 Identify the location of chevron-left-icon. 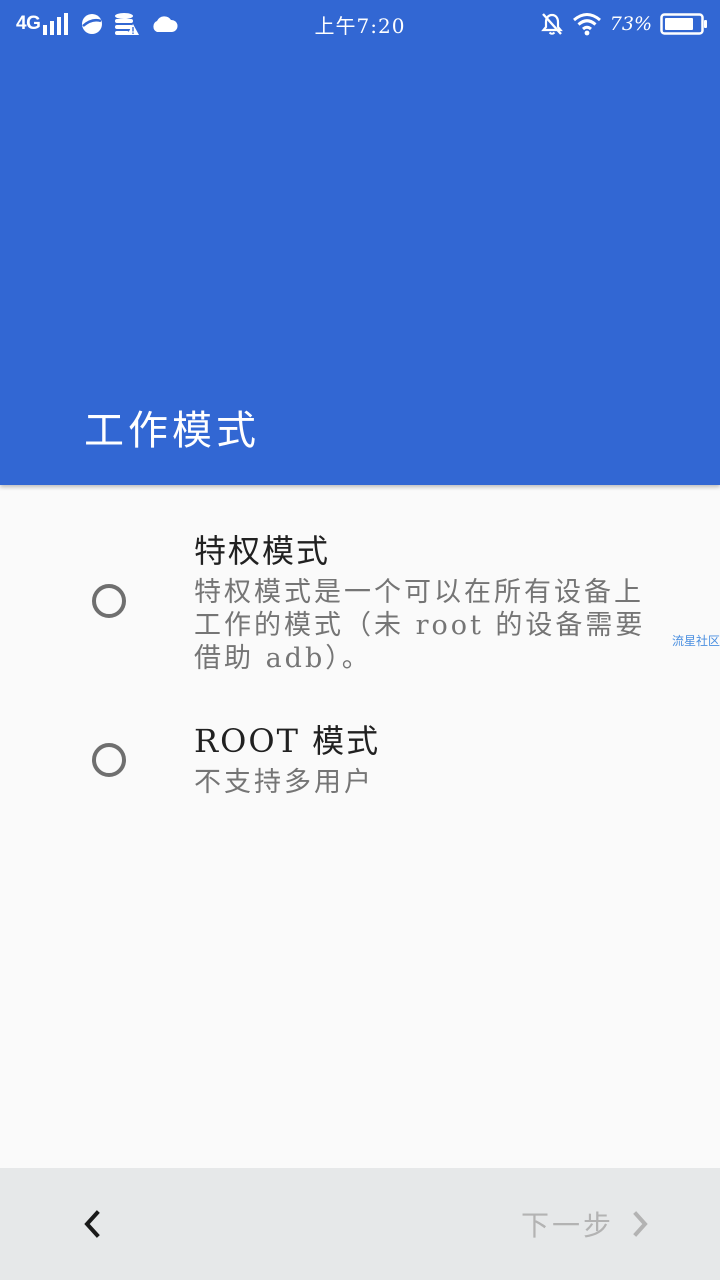
(92, 1224).